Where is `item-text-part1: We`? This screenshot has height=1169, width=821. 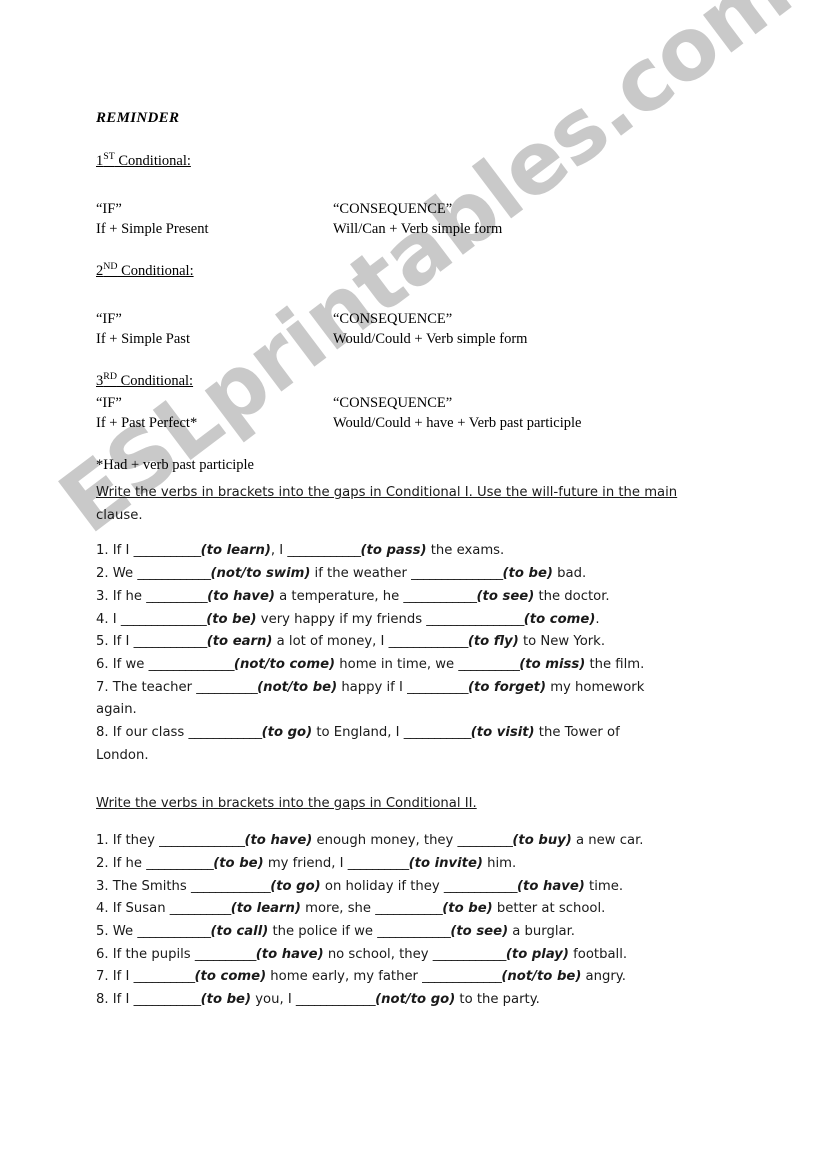
item-text-part1: We is located at coordinates (123, 931).